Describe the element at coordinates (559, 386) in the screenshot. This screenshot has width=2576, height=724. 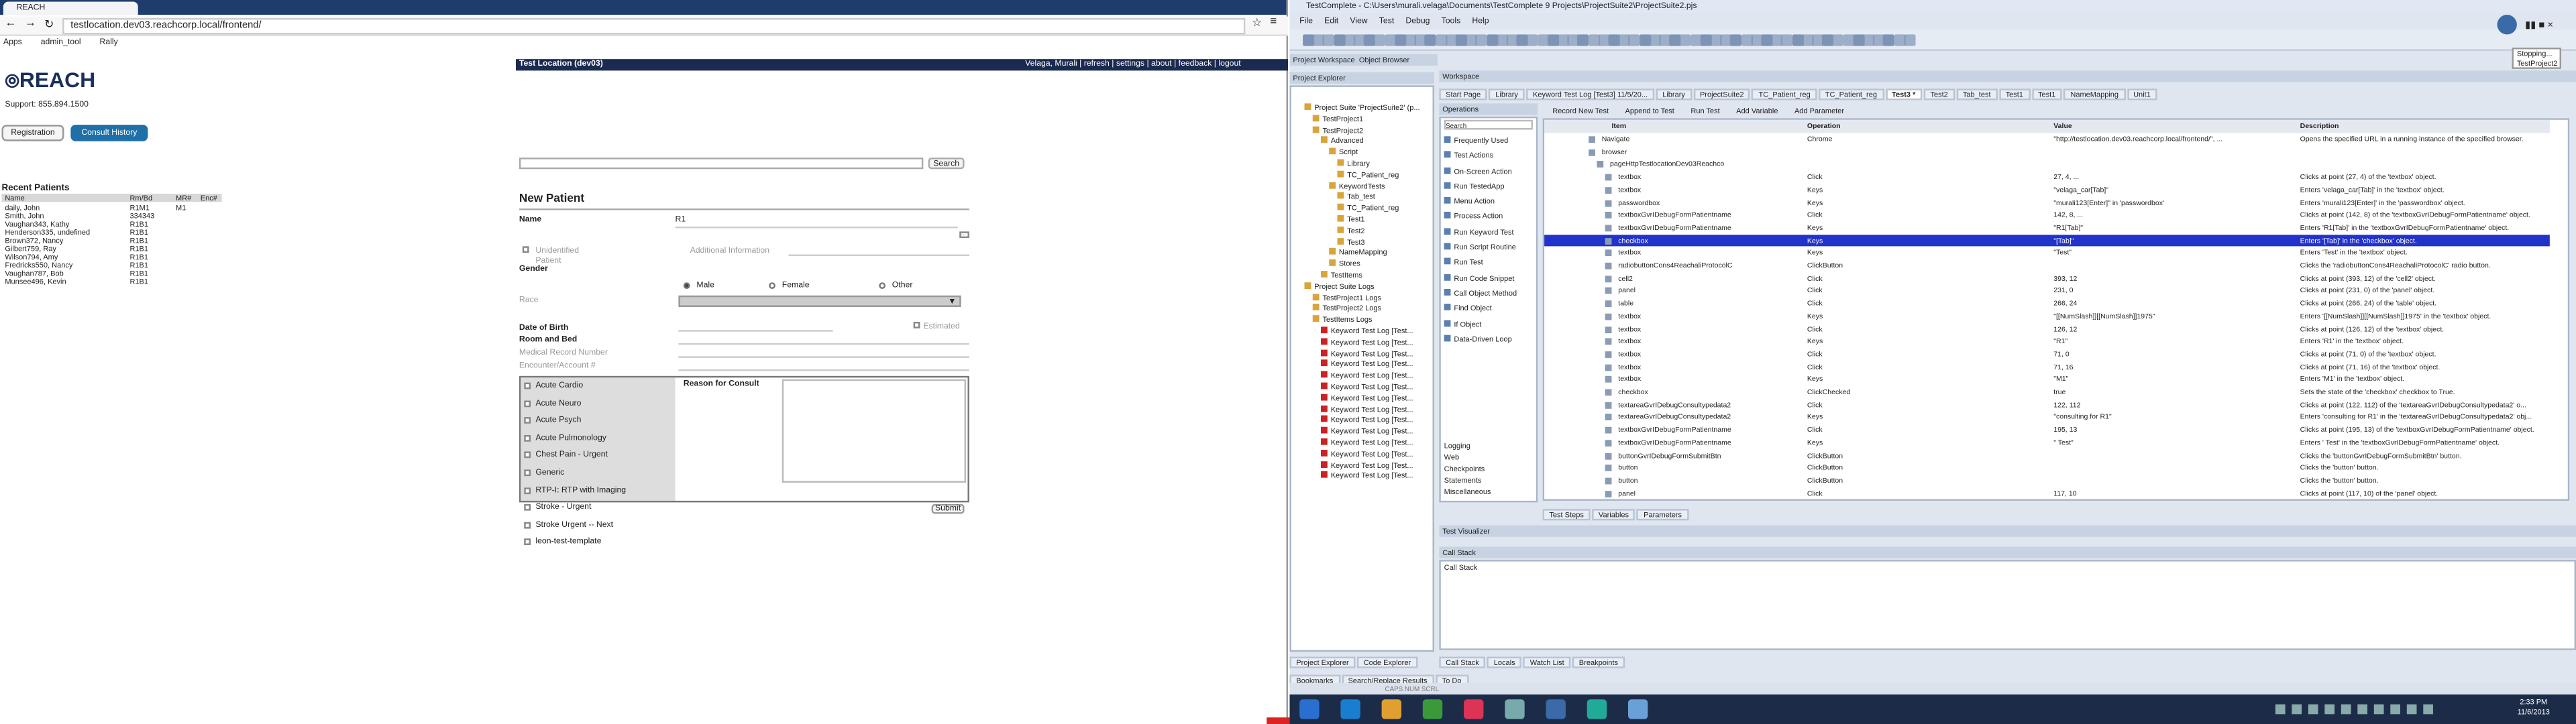
I see `reason-item: Acute Cardio` at that location.